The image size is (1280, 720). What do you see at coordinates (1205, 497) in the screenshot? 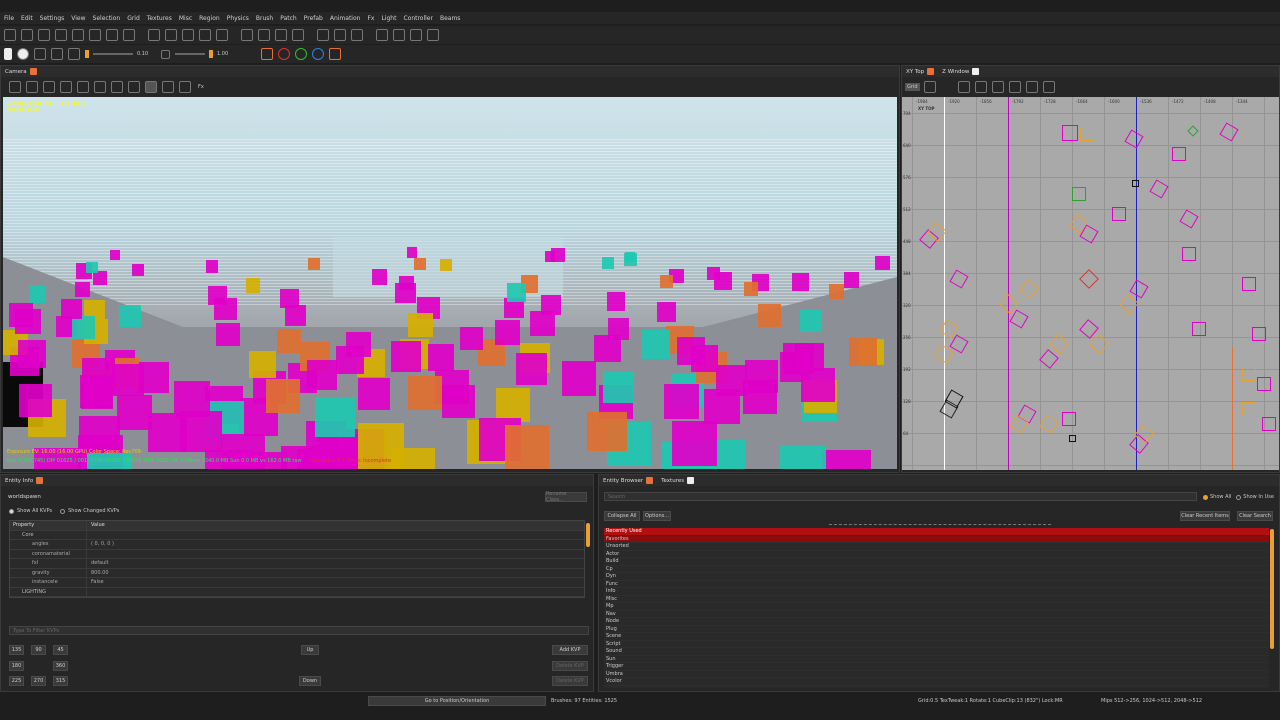
I see `show-all-radio` at bounding box center [1205, 497].